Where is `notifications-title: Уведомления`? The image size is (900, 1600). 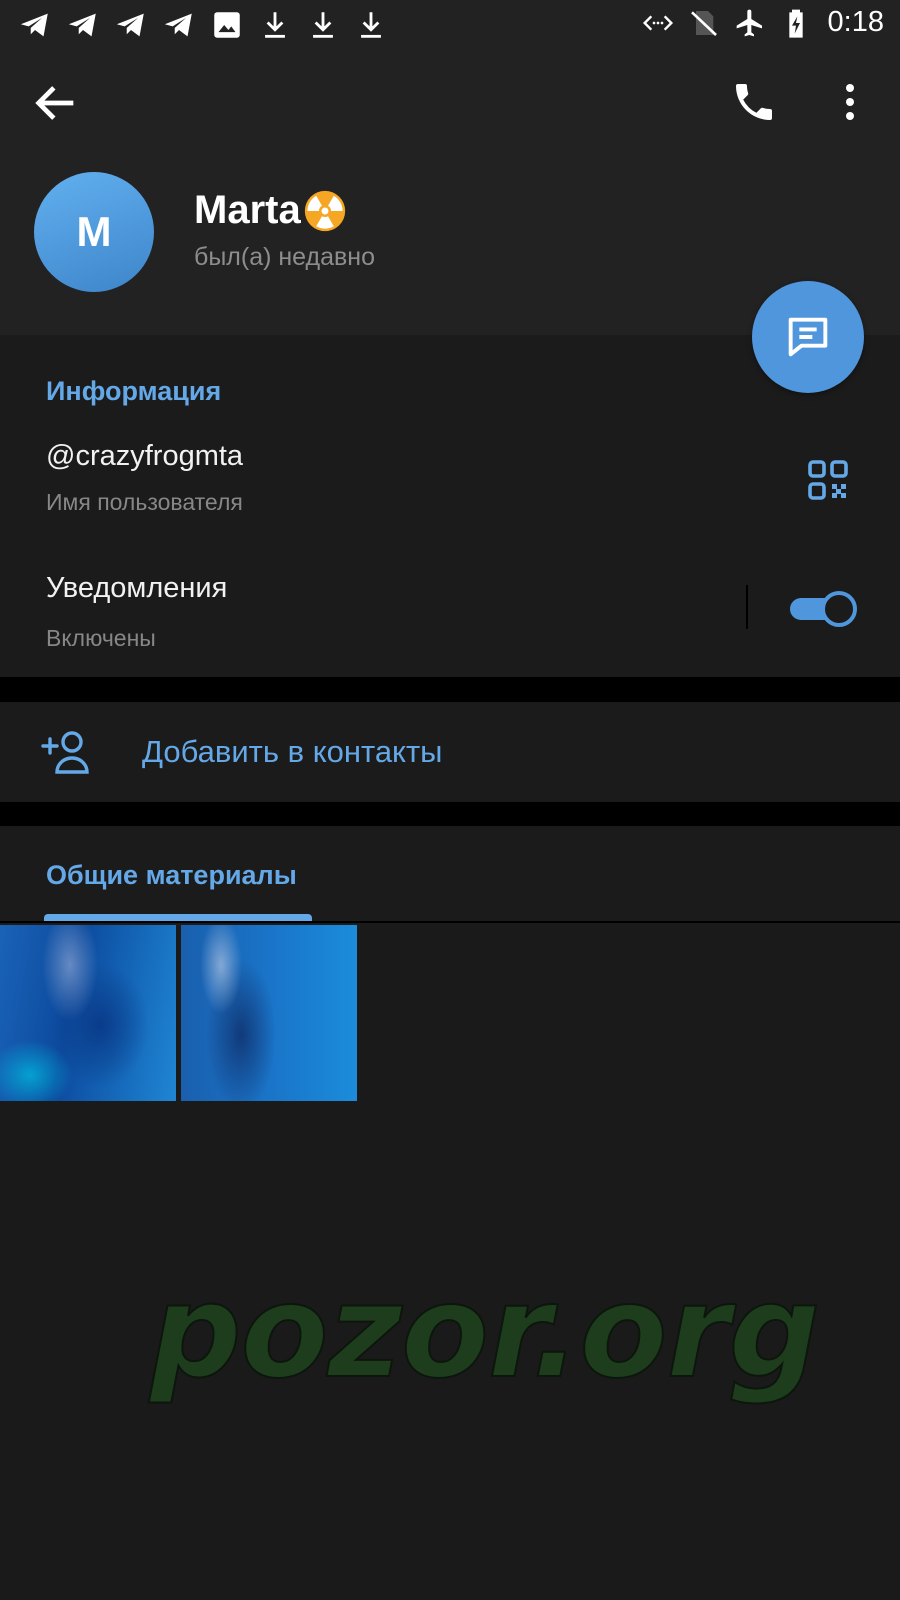 notifications-title: Уведомления is located at coordinates (137, 588).